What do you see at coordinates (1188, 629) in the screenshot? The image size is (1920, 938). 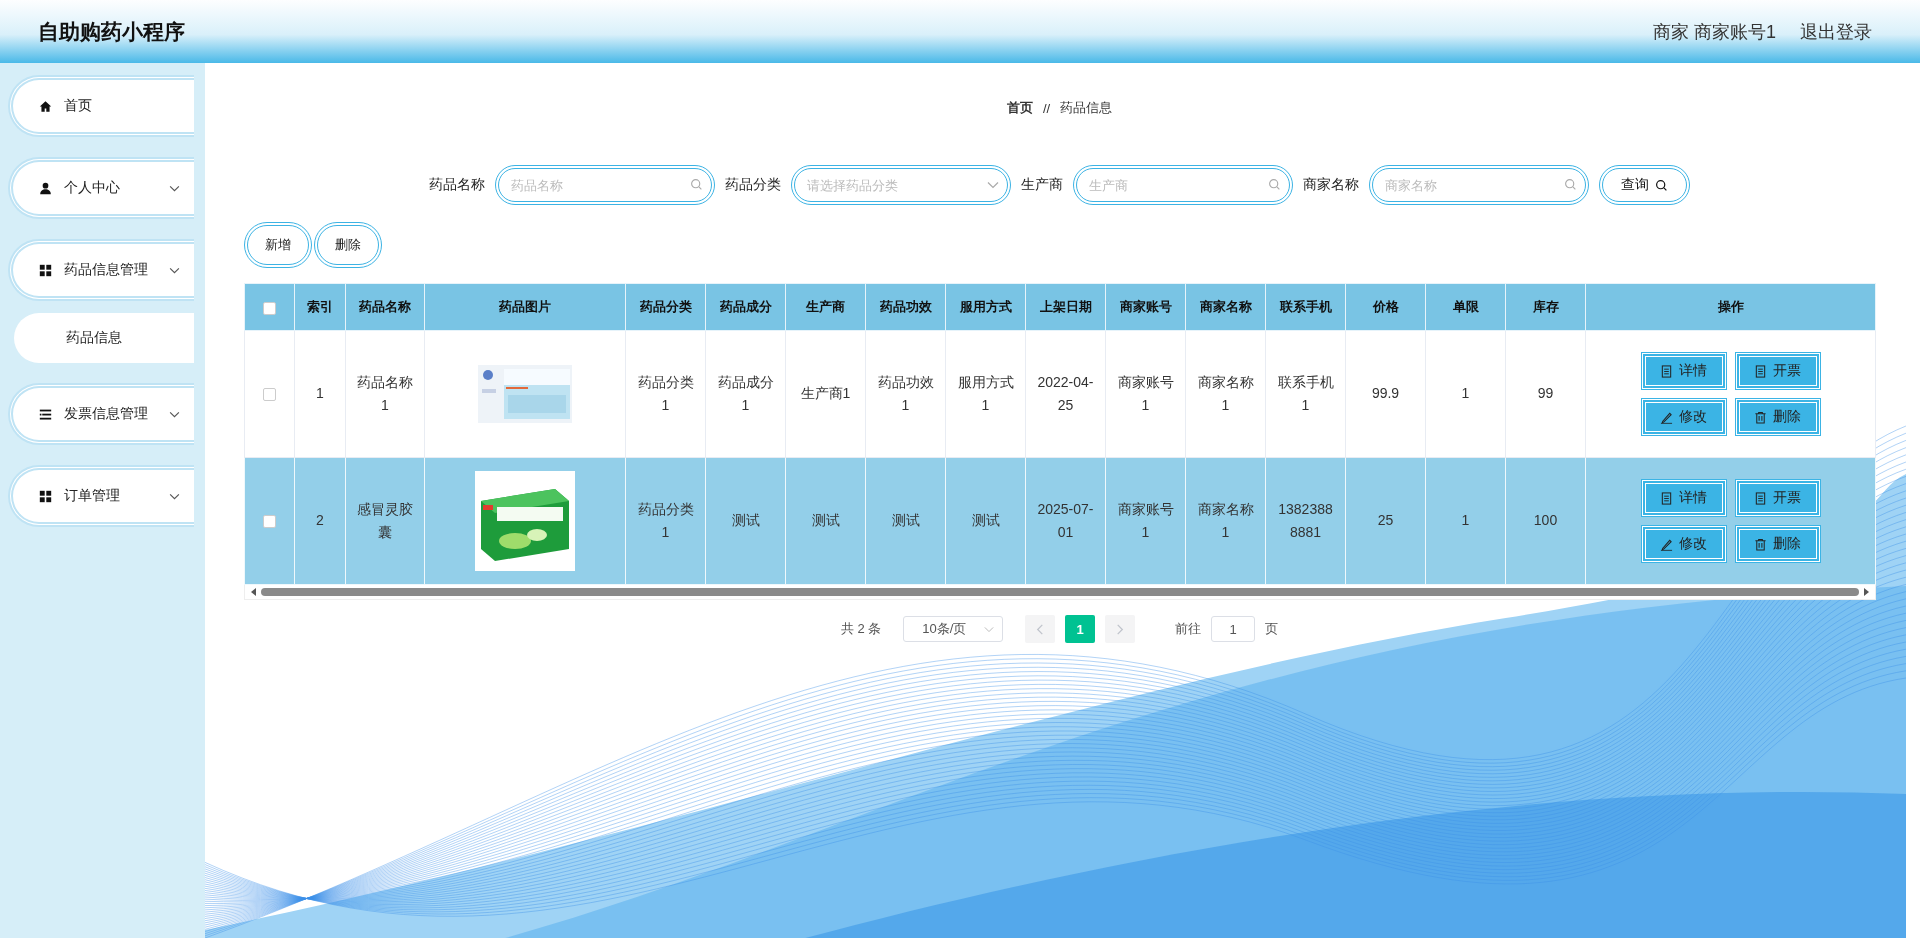 I see `goto-label: 前往` at bounding box center [1188, 629].